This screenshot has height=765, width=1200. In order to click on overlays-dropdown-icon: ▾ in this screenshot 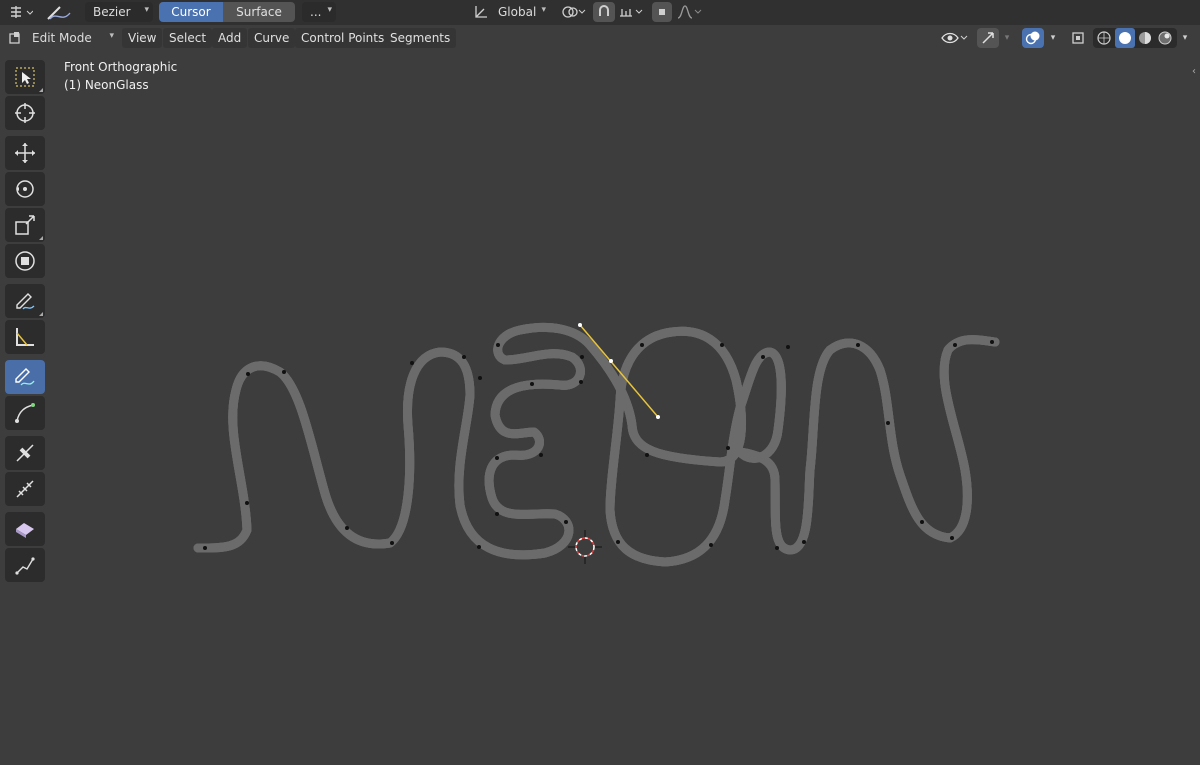, I will do `click(1053, 38)`.